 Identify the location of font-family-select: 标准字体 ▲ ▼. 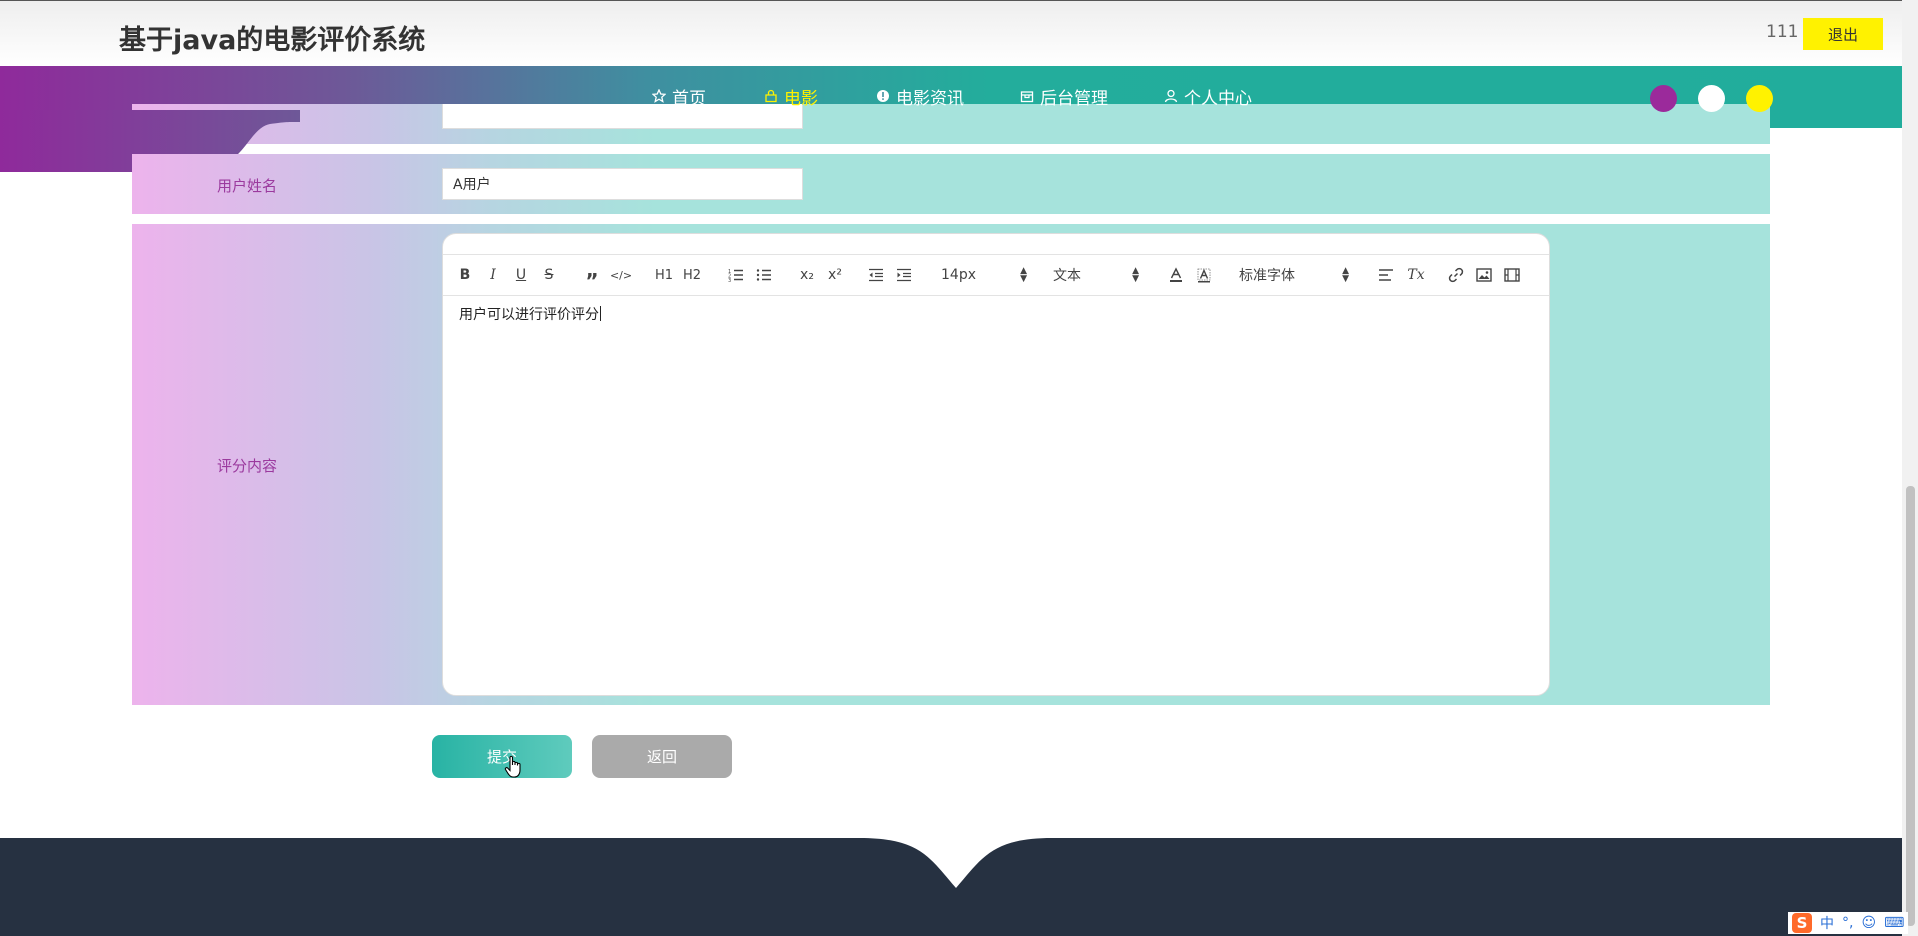
(1294, 275).